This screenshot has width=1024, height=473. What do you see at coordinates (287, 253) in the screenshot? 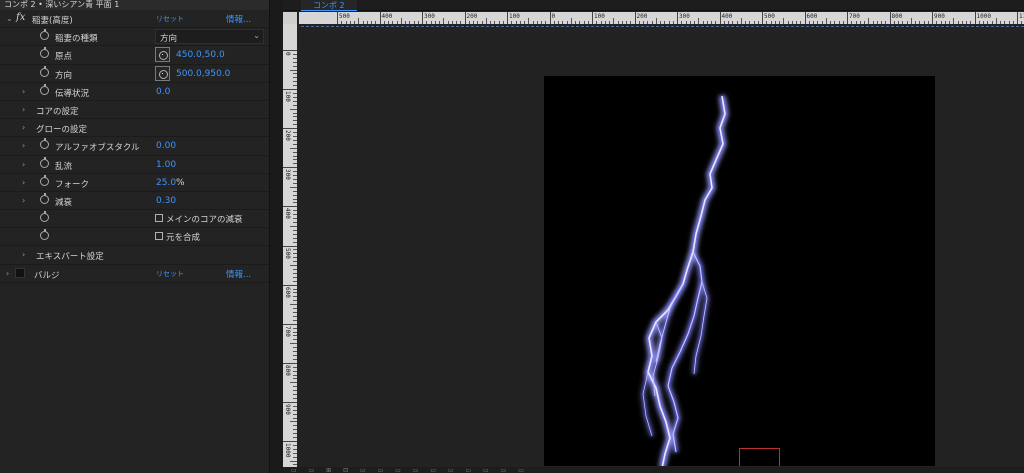
I see `ruler-label: 500` at bounding box center [287, 253].